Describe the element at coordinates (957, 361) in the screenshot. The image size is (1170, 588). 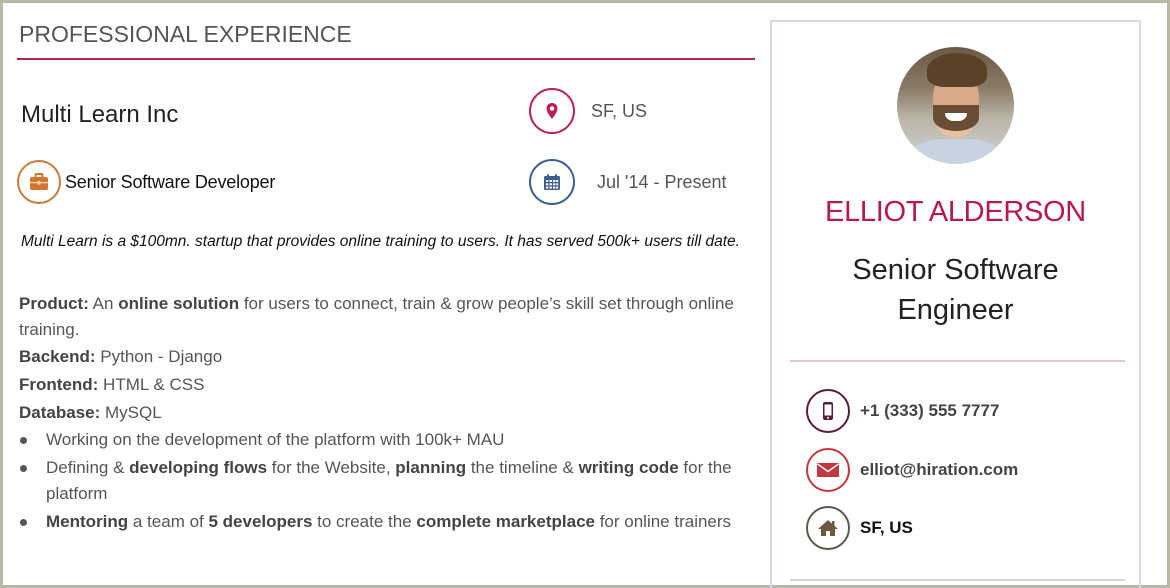
I see `card-divider` at that location.